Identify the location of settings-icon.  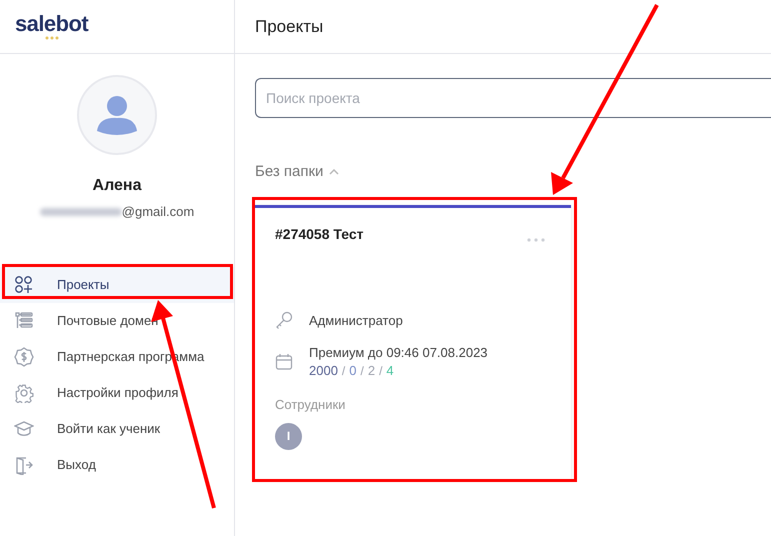
(24, 392).